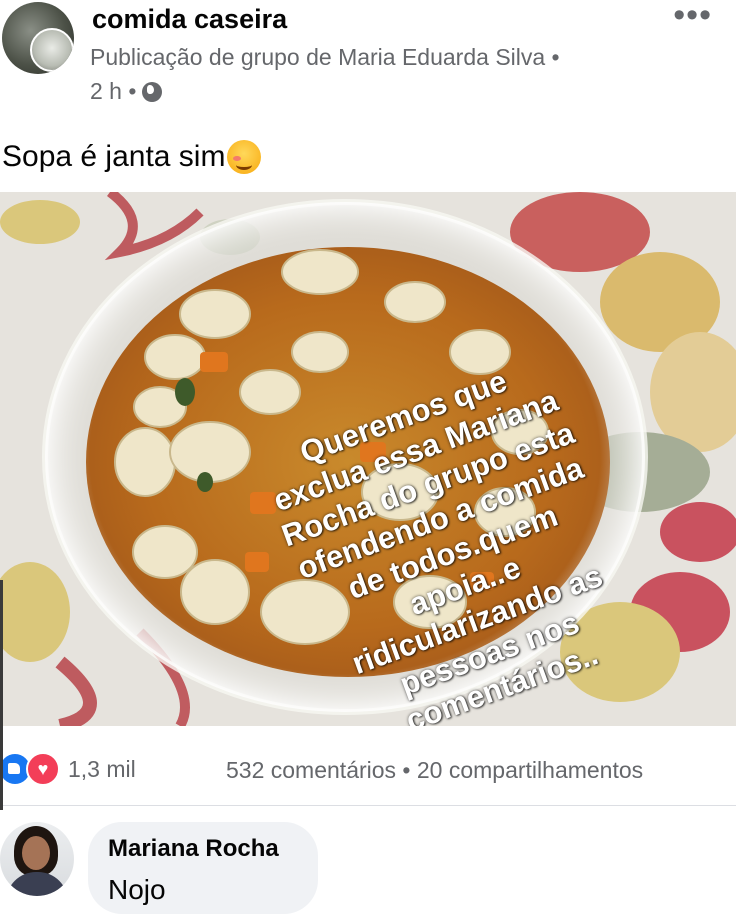  I want to click on comments-shares-summary: 532 comentários • 20 compartilhamentos, so click(434, 770).